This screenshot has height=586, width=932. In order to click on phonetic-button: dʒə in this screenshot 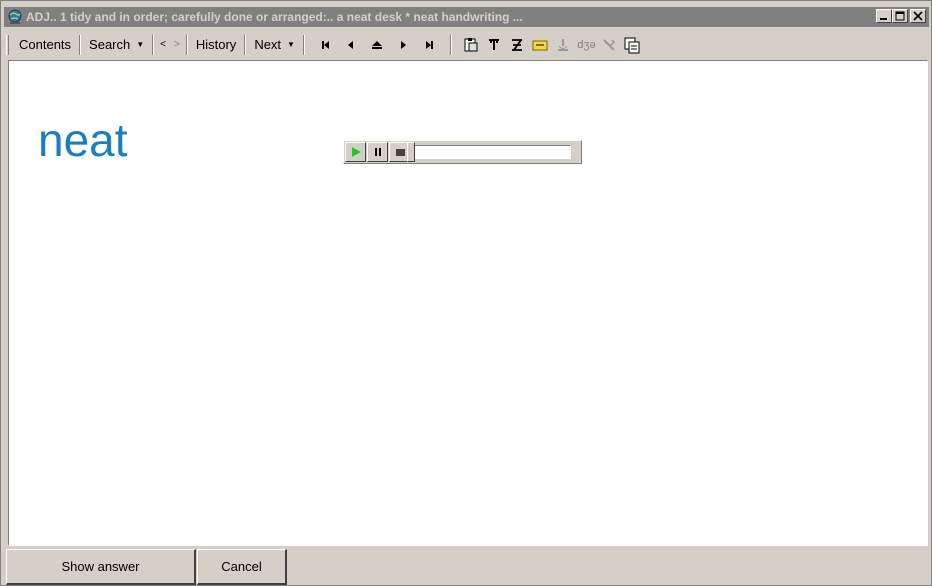, I will do `click(586, 45)`.